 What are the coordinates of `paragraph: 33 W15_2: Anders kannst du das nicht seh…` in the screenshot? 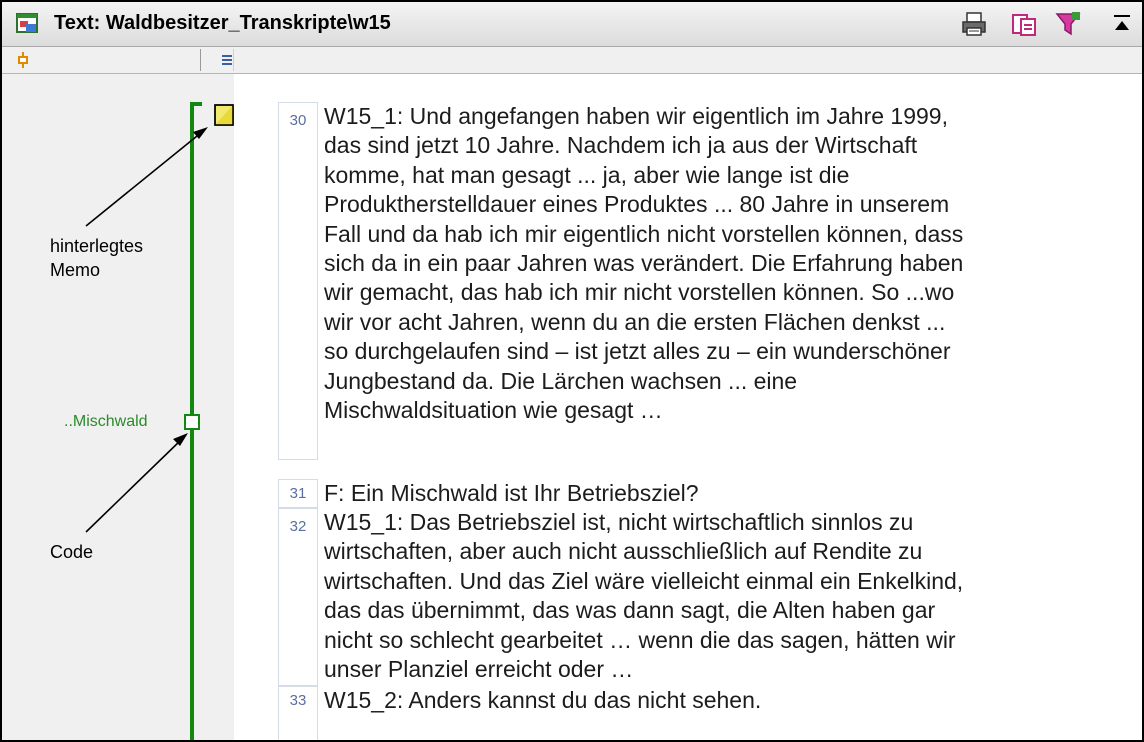 It's located at (710, 713).